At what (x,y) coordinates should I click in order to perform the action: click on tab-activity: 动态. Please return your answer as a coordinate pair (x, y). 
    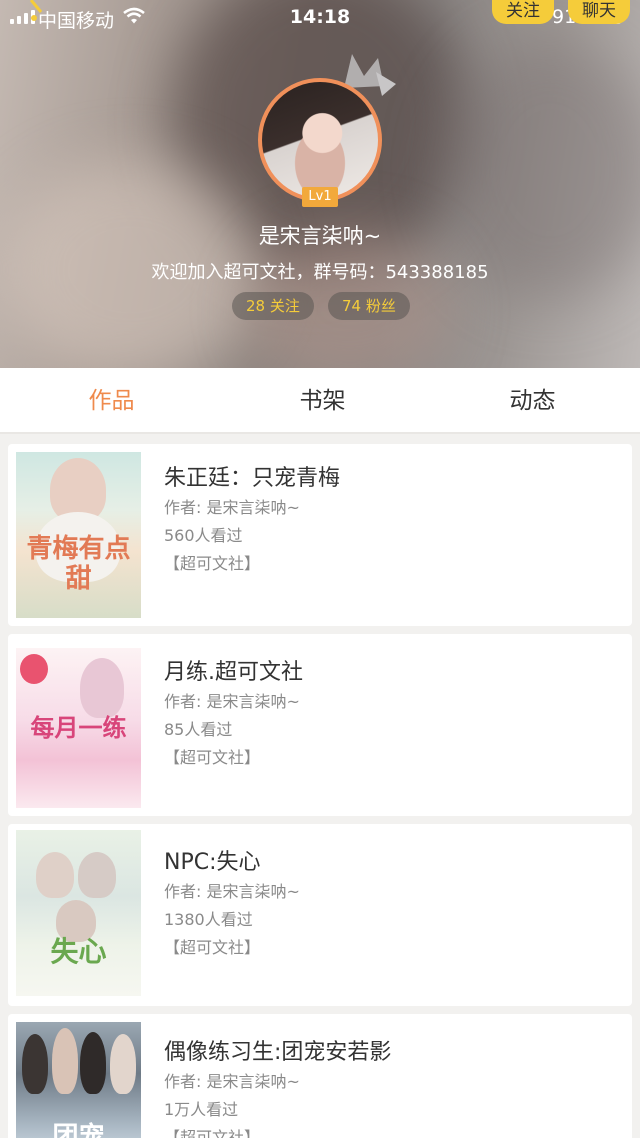
    Looking at the image, I should click on (532, 401).